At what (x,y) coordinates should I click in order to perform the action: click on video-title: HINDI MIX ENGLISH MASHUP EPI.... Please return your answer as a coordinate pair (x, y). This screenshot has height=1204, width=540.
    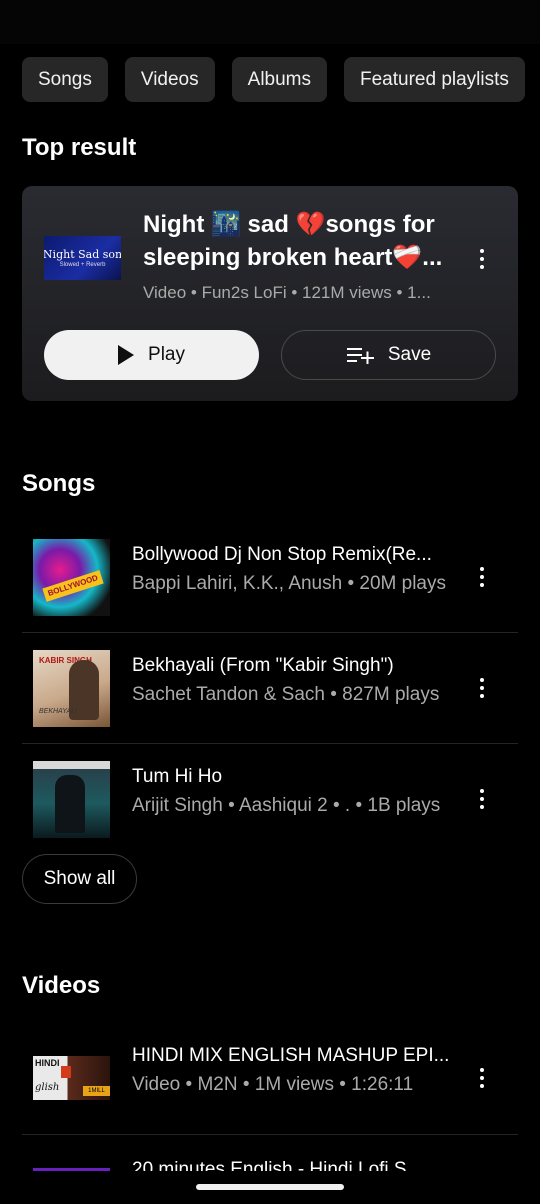
    Looking at the image, I should click on (291, 1055).